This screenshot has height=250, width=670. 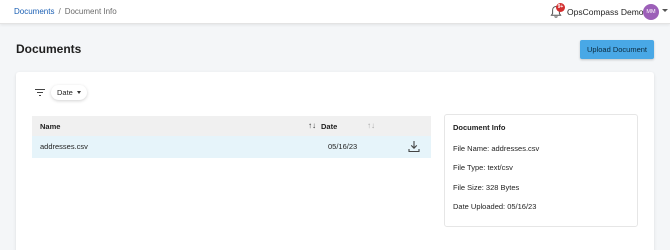 What do you see at coordinates (34, 11) in the screenshot?
I see `breadcrumb-documents-link: Documents` at bounding box center [34, 11].